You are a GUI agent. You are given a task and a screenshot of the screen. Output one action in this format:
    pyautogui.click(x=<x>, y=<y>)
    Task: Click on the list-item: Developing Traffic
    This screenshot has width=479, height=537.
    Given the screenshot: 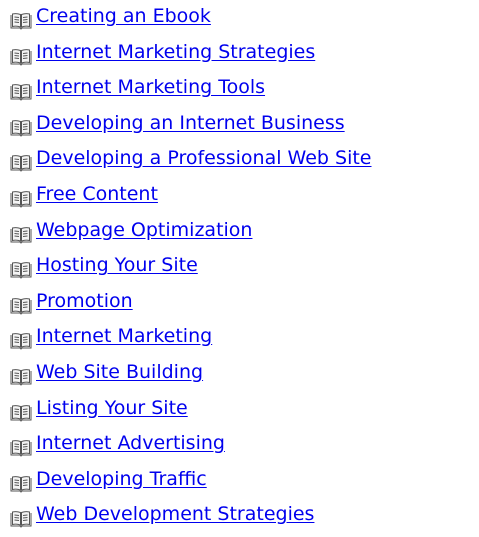 What is the action you would take?
    pyautogui.click(x=239, y=481)
    